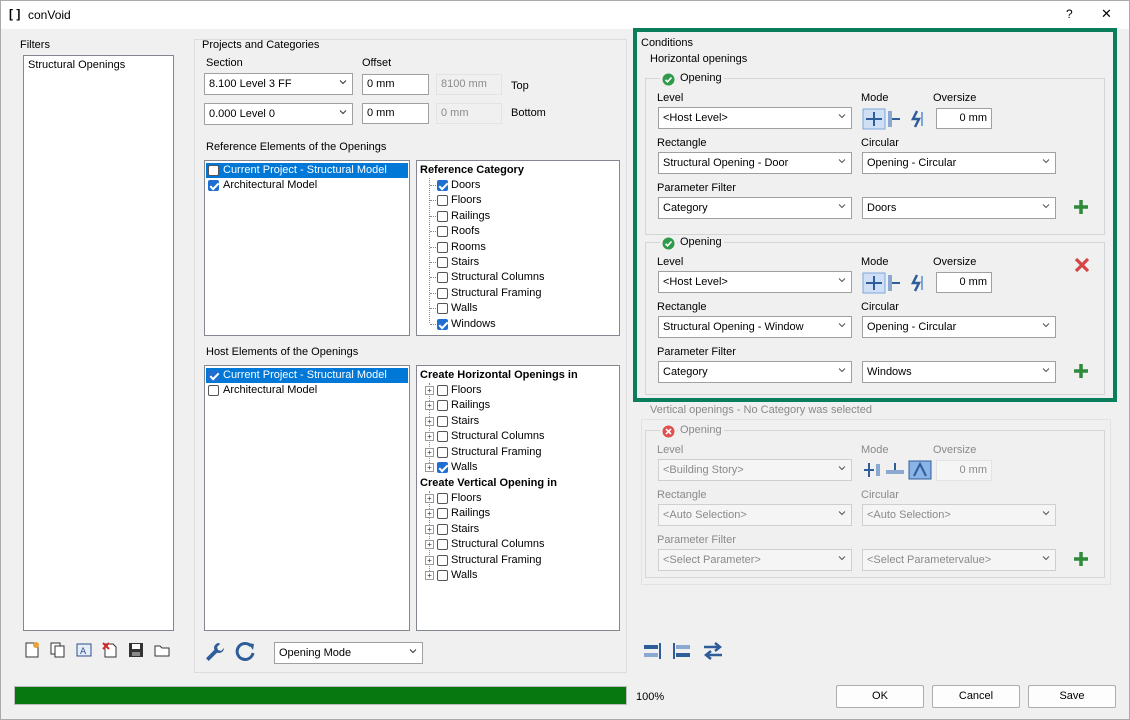  Describe the element at coordinates (278, 114) in the screenshot. I see `bottom-level-select: 0.000 Level 0` at that location.